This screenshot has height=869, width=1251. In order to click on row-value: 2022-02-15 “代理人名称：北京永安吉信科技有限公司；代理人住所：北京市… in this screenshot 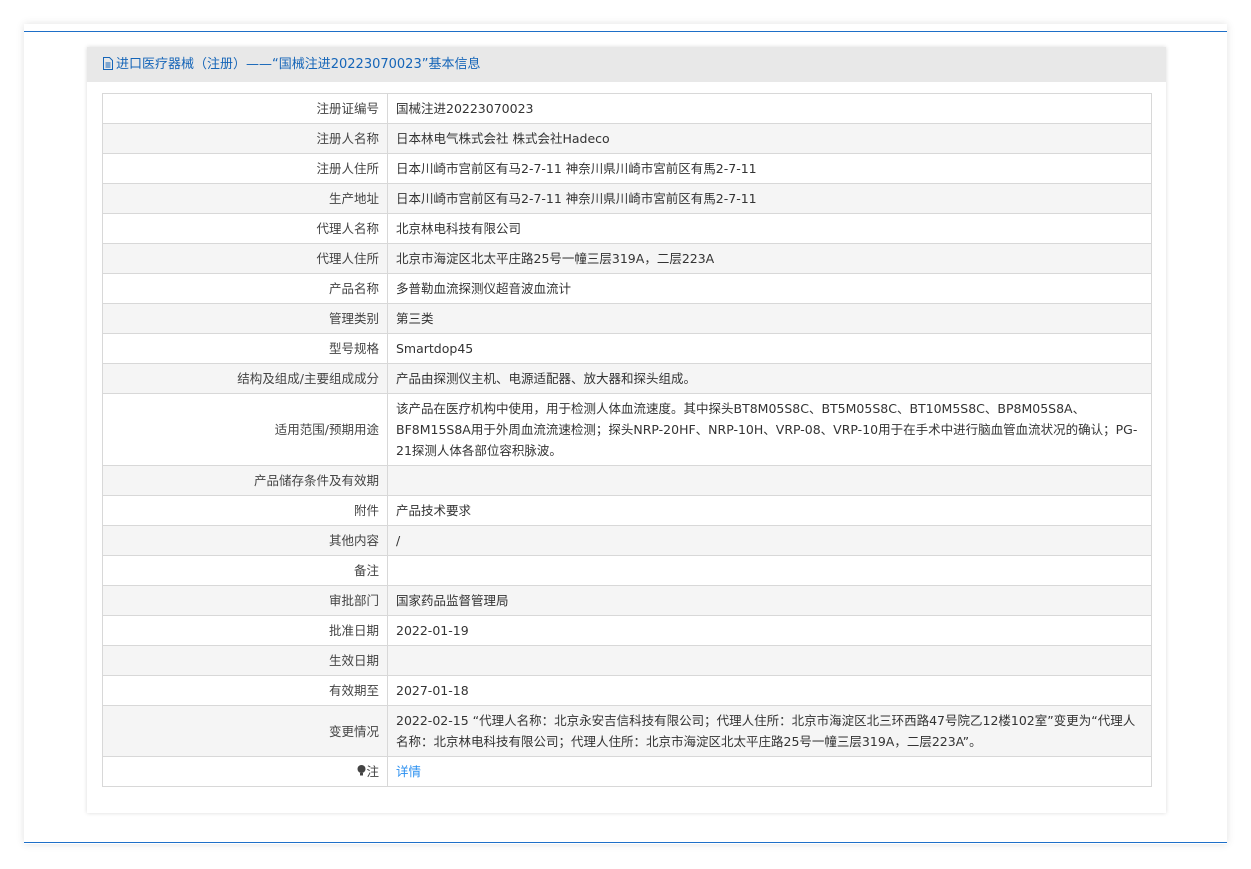, I will do `click(769, 731)`.